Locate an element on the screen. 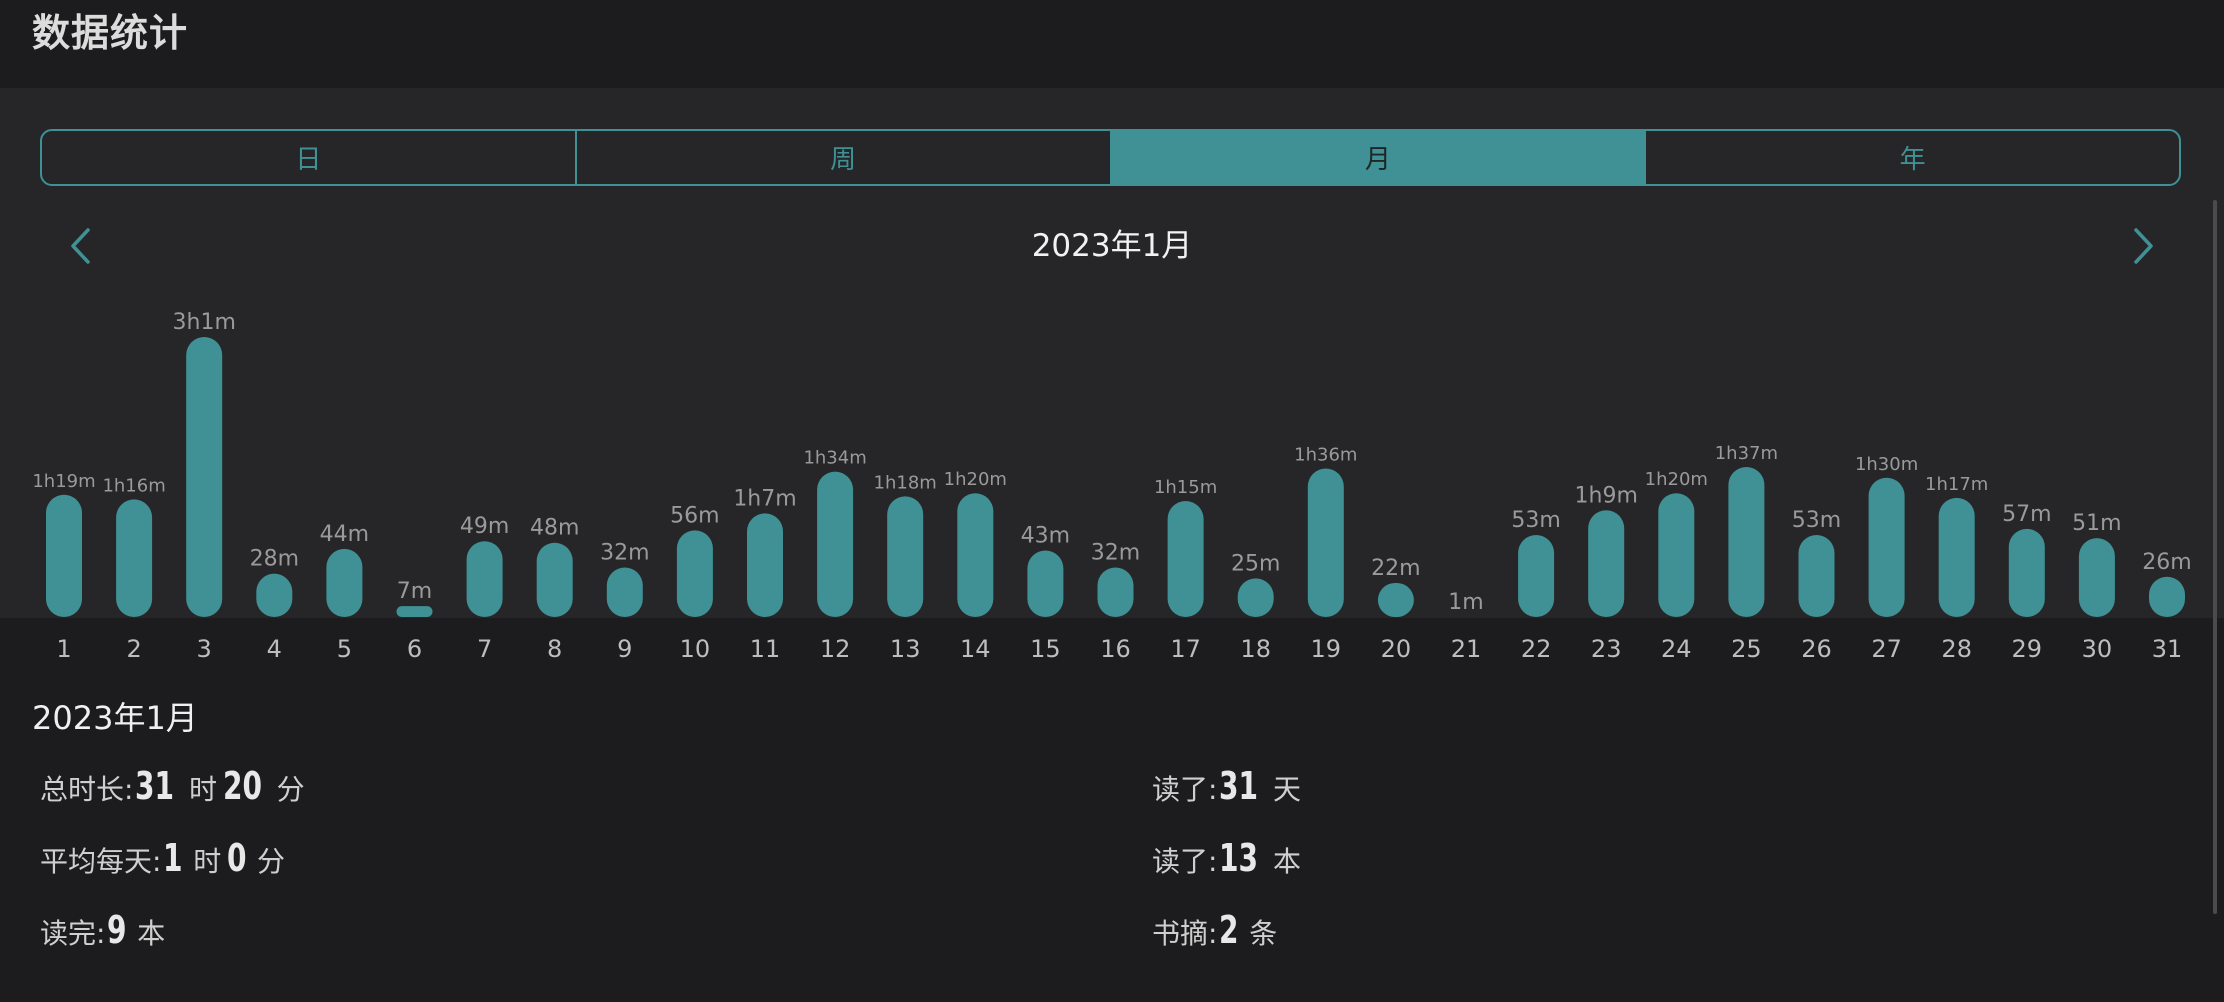  data-label-day-1: 1h19m is located at coordinates (63, 481).